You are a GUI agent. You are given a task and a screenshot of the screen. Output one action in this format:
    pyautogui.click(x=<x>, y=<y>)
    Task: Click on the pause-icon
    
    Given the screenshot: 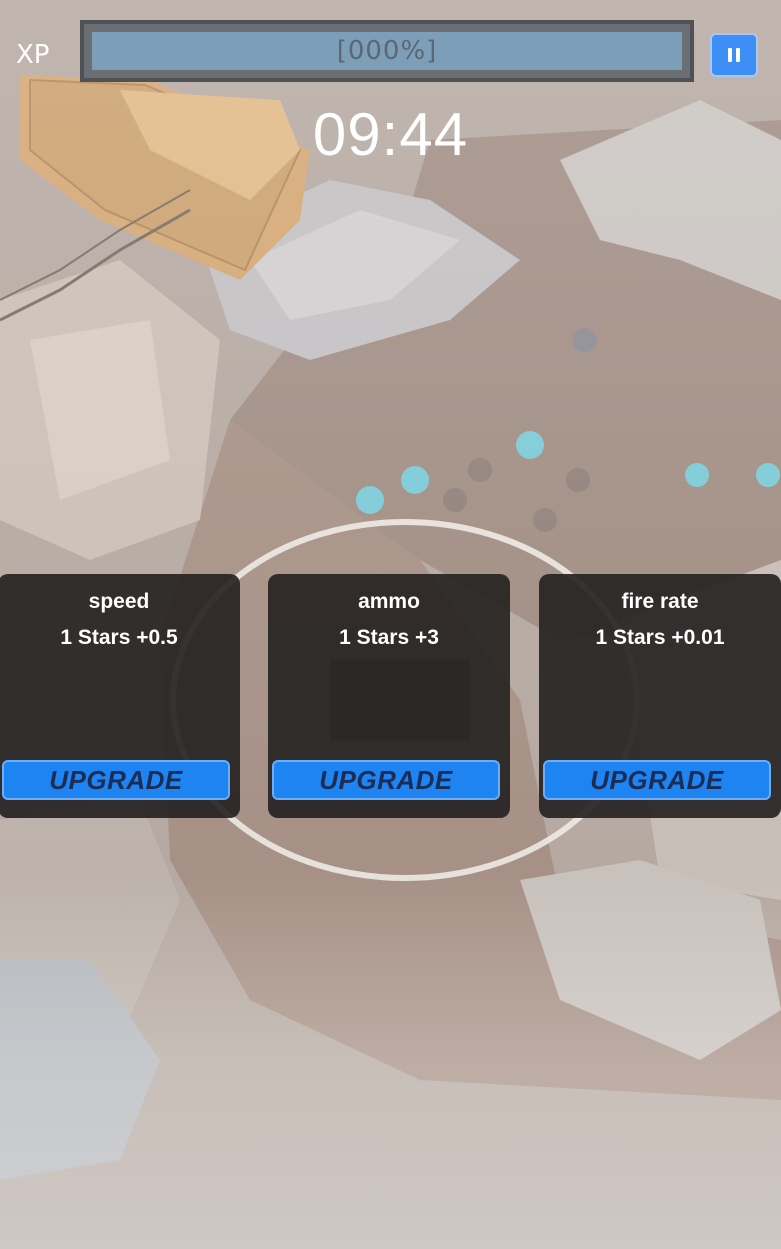 What is the action you would take?
    pyautogui.click(x=734, y=55)
    